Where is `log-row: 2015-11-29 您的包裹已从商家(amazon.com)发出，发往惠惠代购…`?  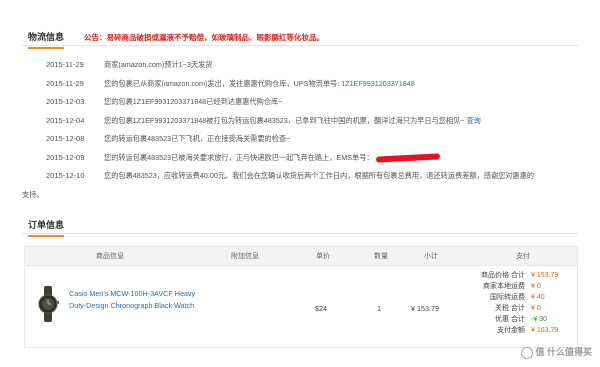 log-row: 2015-11-29 您的包裹已从商家(amazon.com)发出，发往惠惠代购… is located at coordinates (300, 84).